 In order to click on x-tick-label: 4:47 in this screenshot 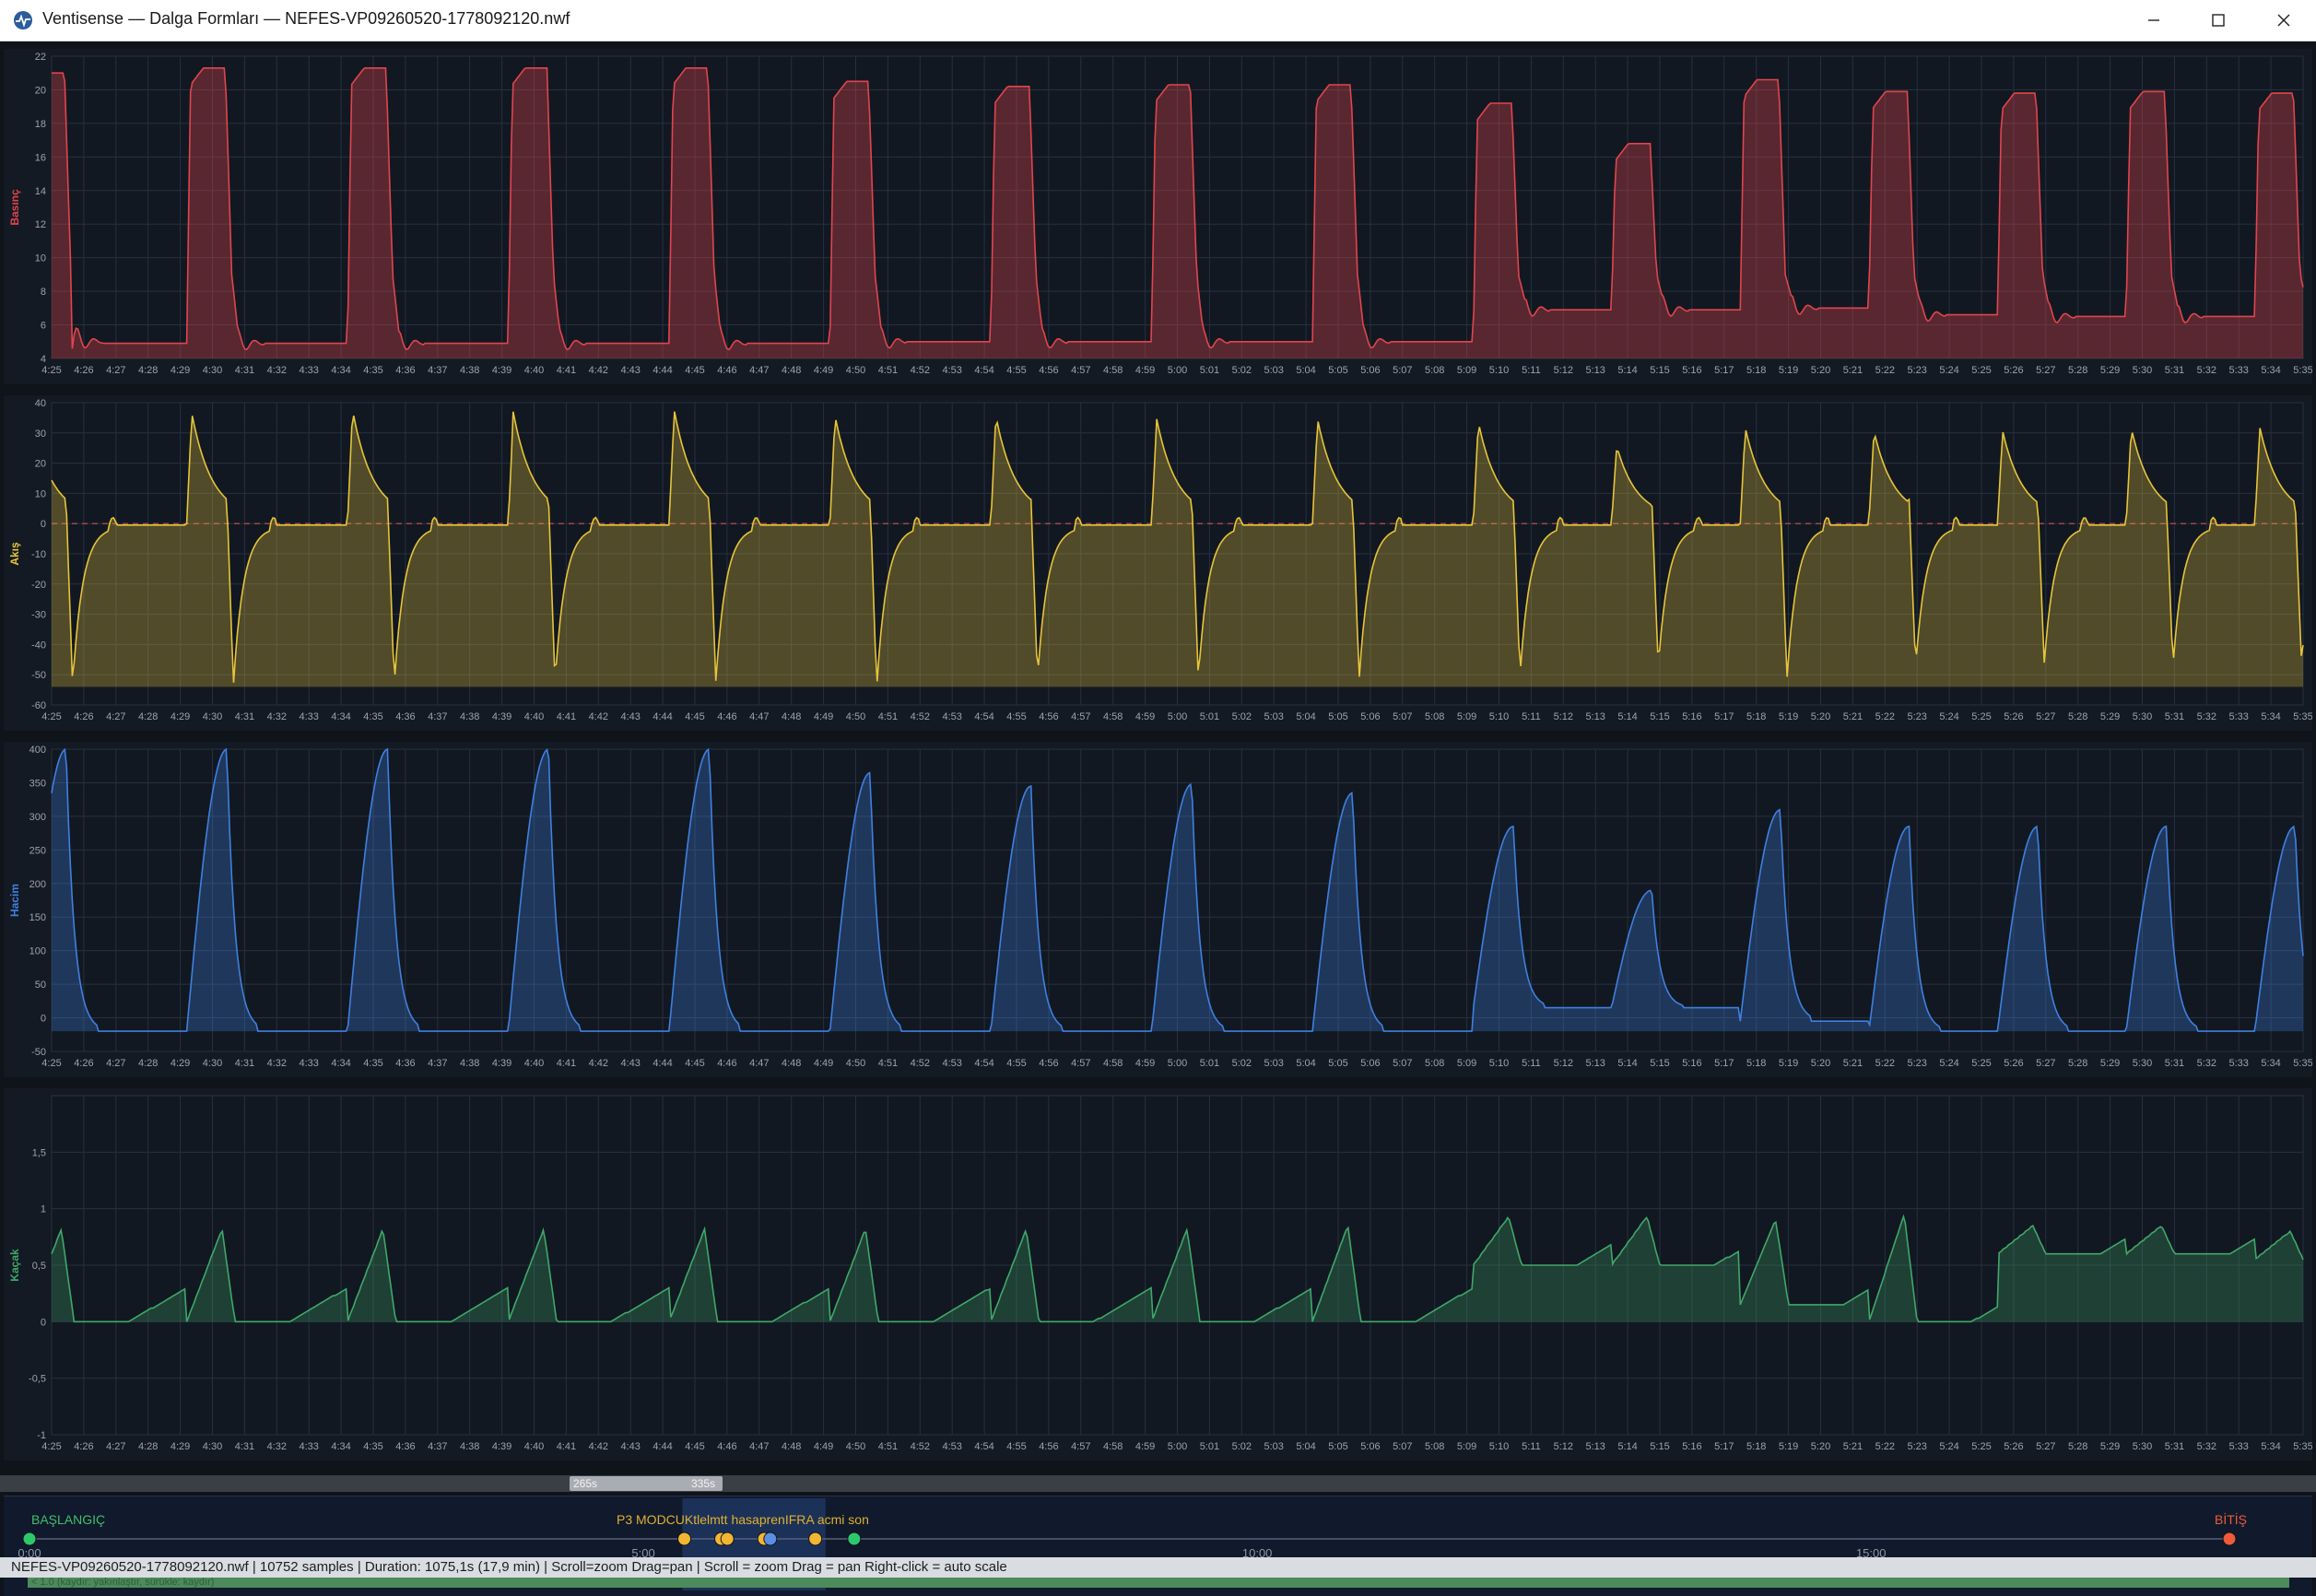, I will do `click(759, 1063)`.